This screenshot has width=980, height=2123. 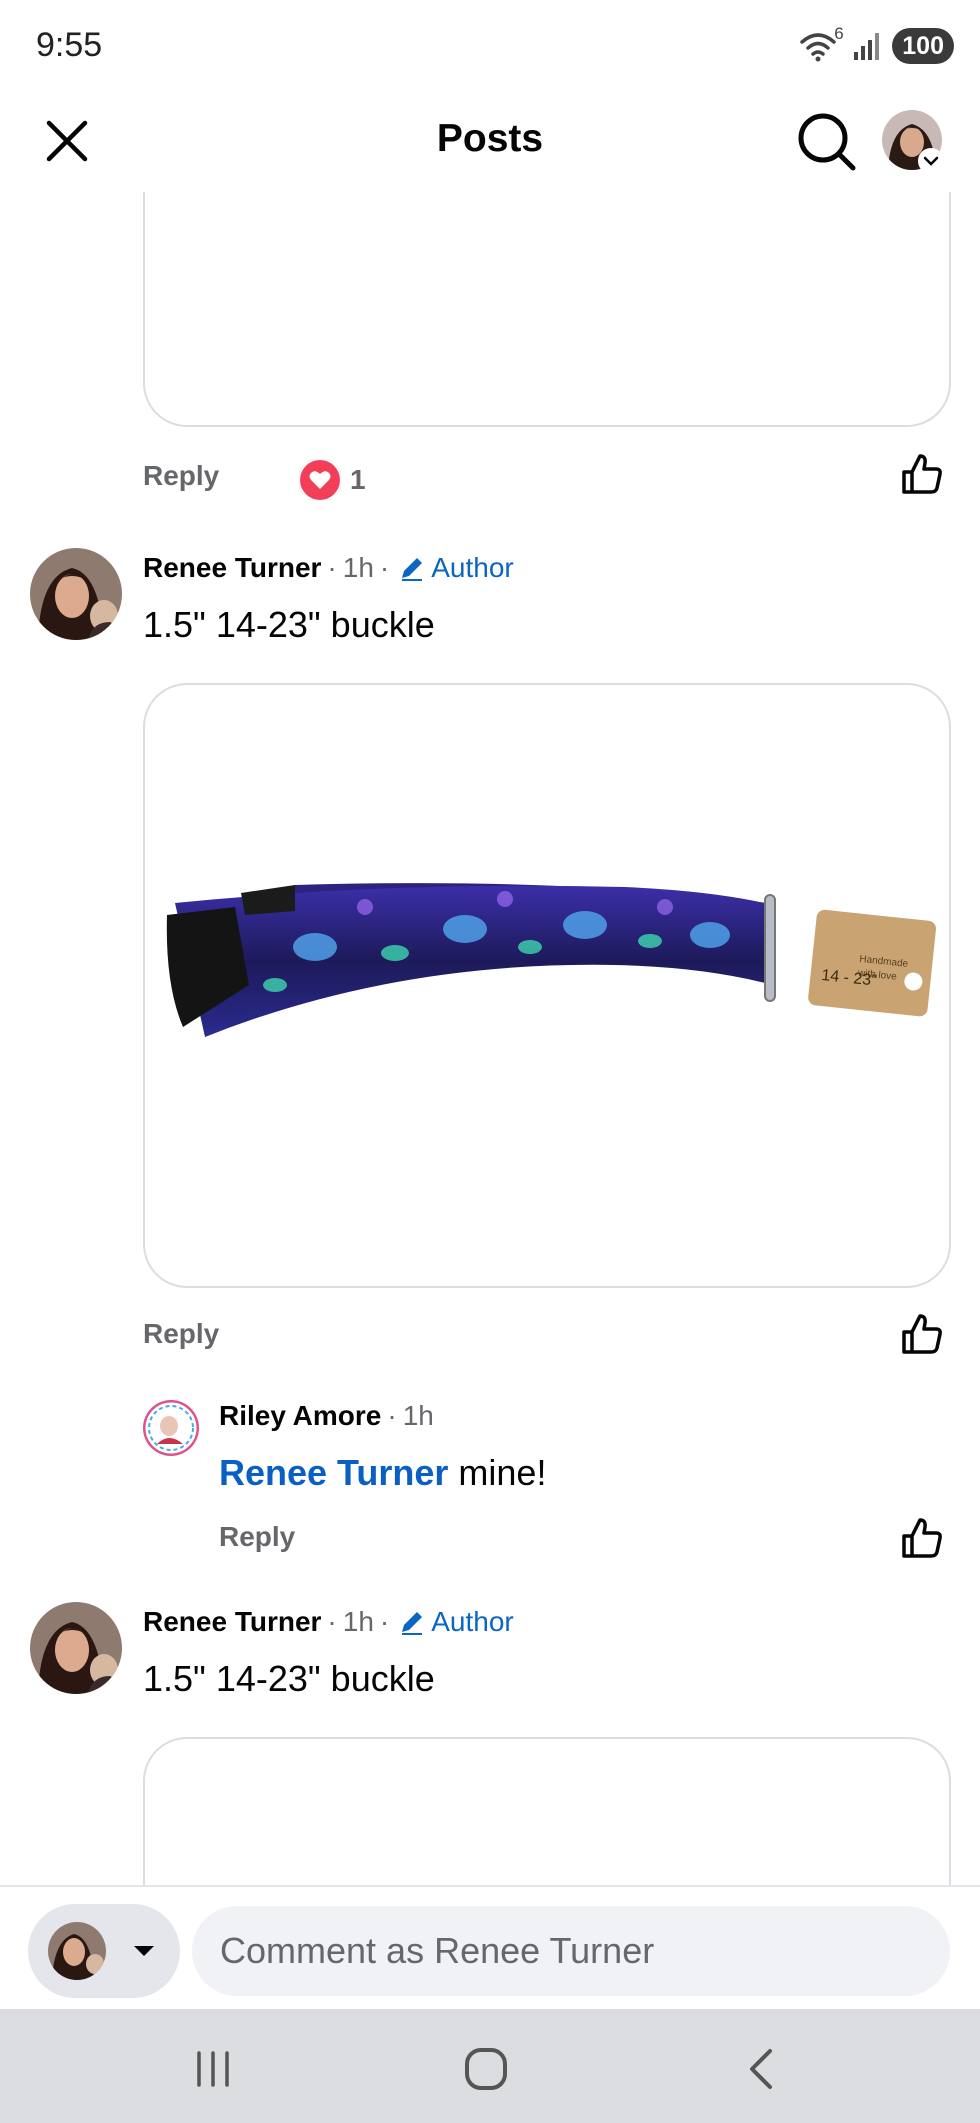 I want to click on comment-meta: Riley Amore · 1h, so click(x=326, y=1416).